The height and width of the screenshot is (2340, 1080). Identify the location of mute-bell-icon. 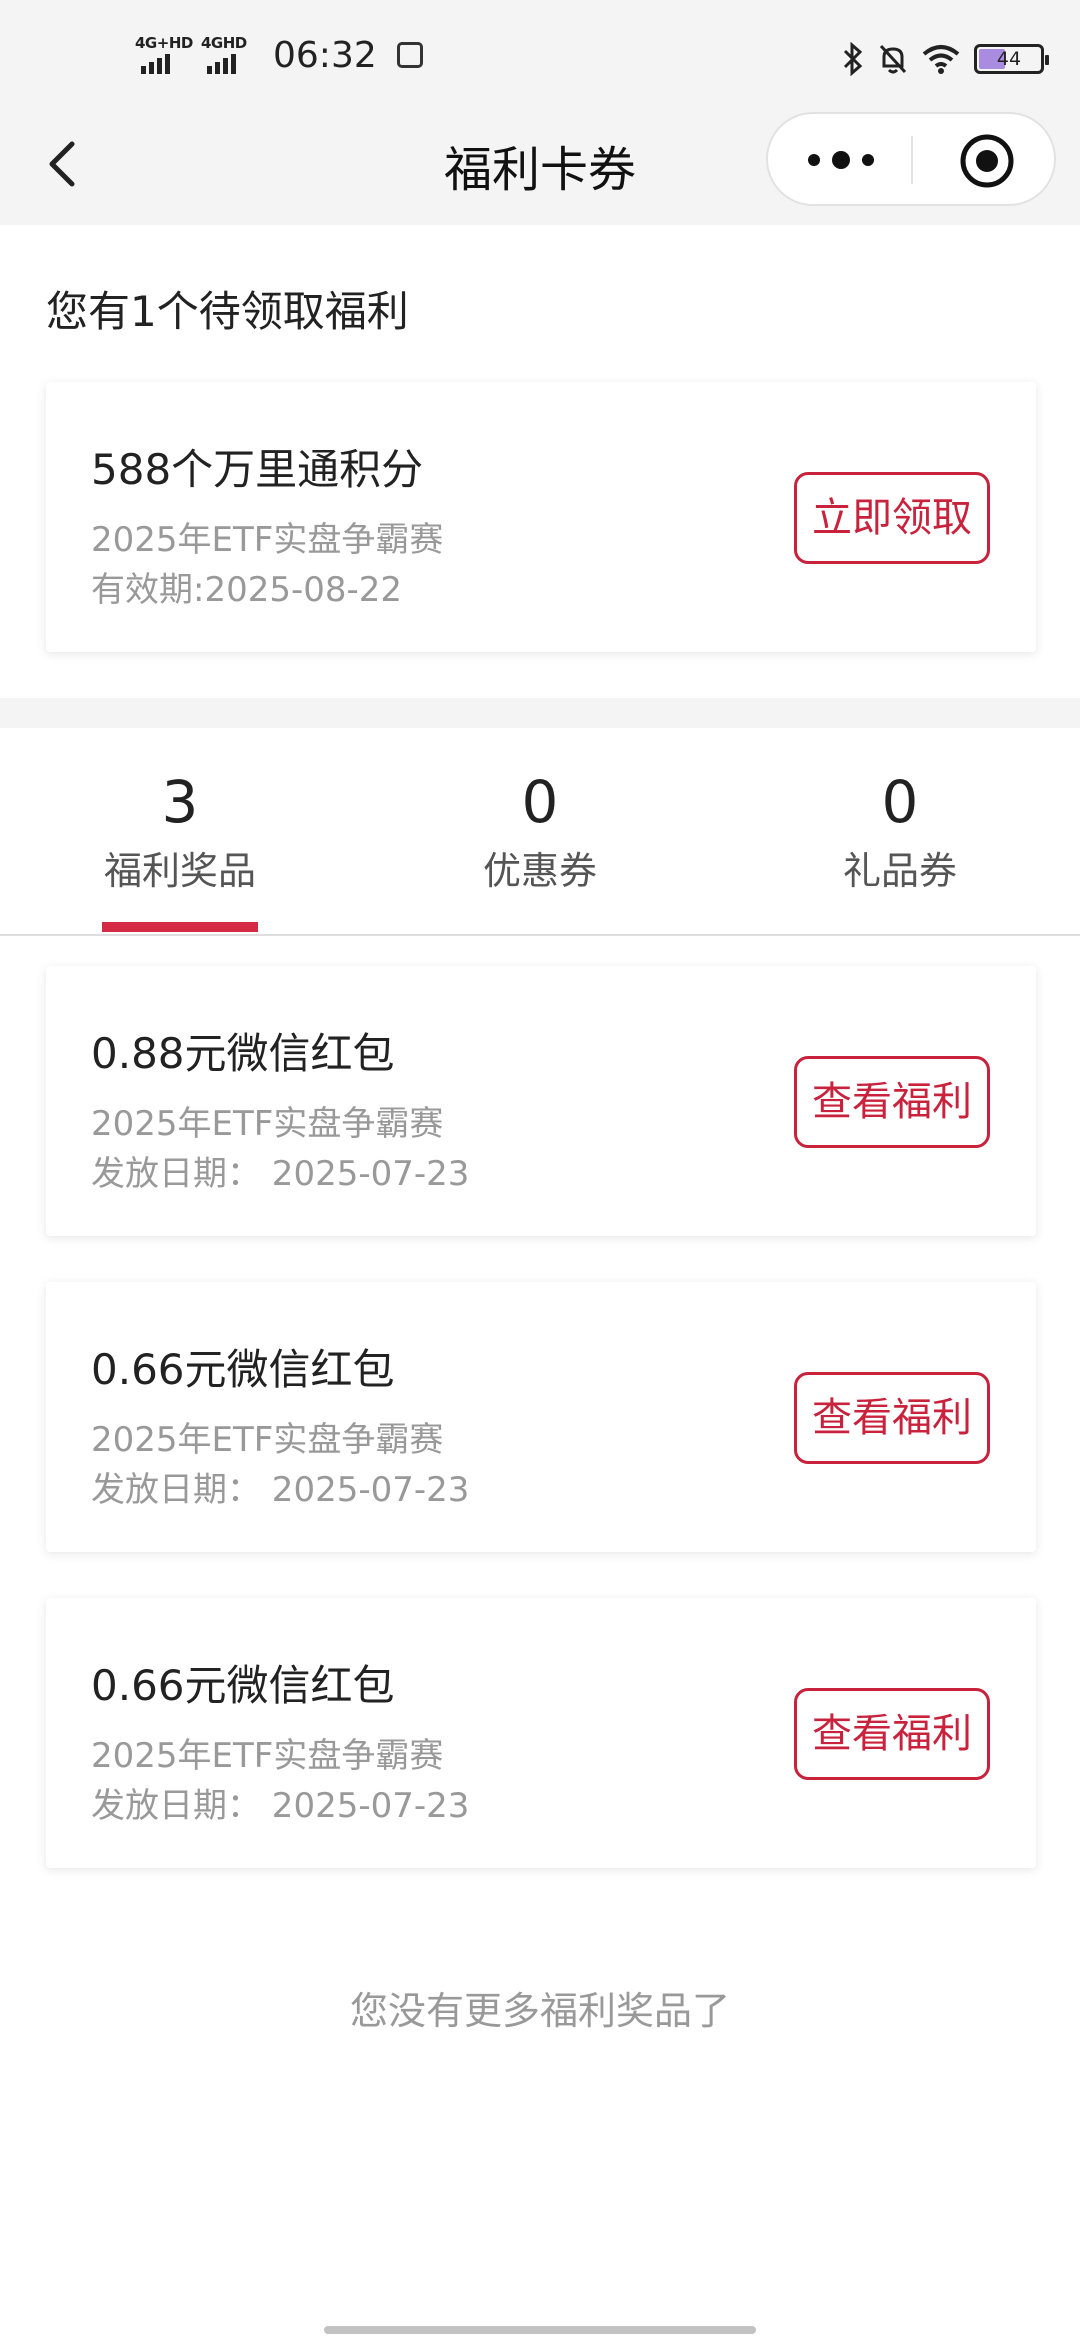
(893, 59).